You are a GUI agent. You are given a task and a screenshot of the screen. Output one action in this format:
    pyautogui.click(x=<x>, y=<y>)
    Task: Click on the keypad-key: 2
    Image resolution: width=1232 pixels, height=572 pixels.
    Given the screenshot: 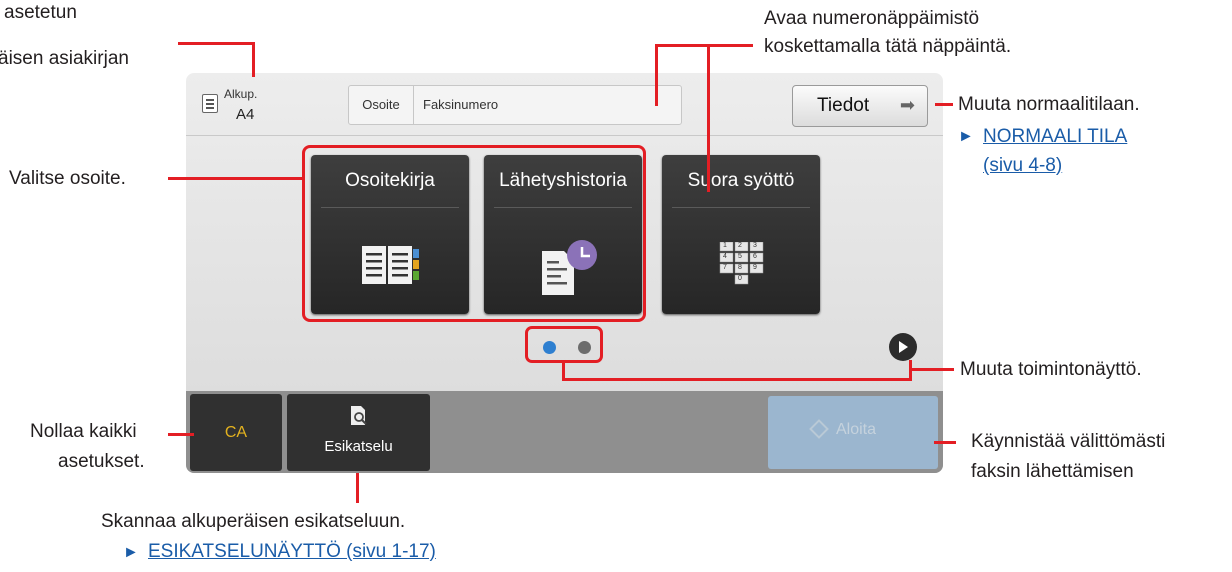 What is the action you would take?
    pyautogui.click(x=740, y=245)
    